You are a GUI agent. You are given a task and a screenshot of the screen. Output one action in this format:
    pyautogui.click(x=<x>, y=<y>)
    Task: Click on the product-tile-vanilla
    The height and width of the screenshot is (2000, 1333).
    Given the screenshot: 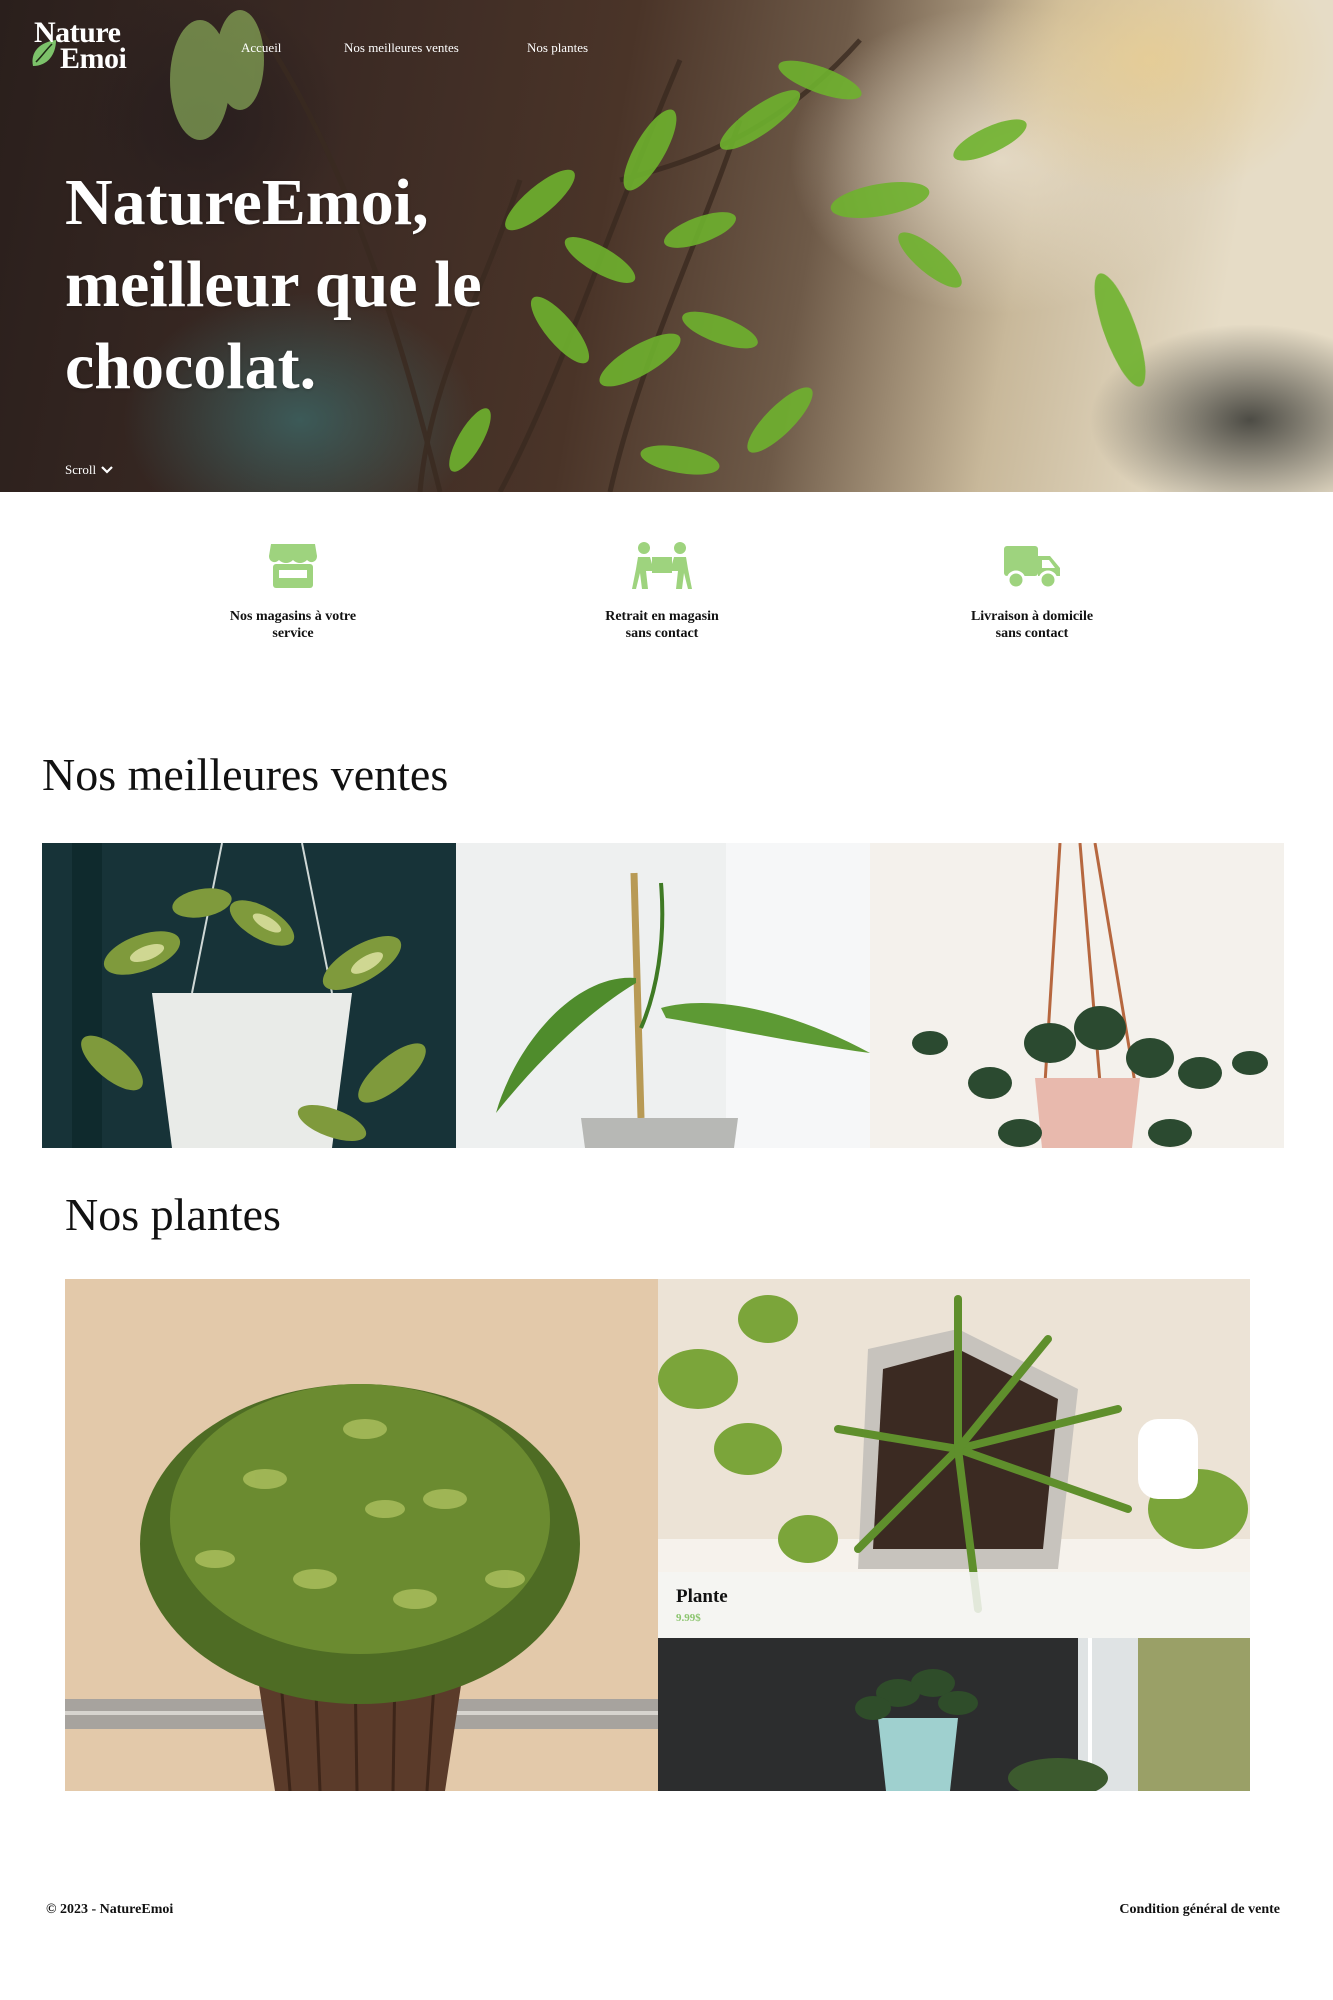 What is the action you would take?
    pyautogui.click(x=663, y=995)
    